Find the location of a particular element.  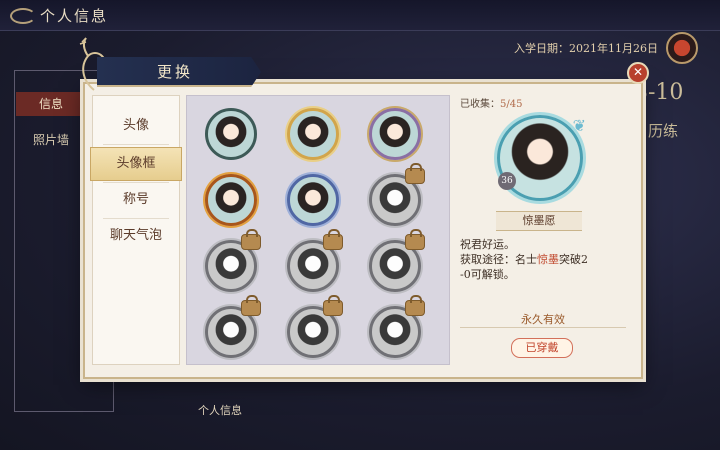

desc-line-3: -0可解锁。 is located at coordinates (487, 274).